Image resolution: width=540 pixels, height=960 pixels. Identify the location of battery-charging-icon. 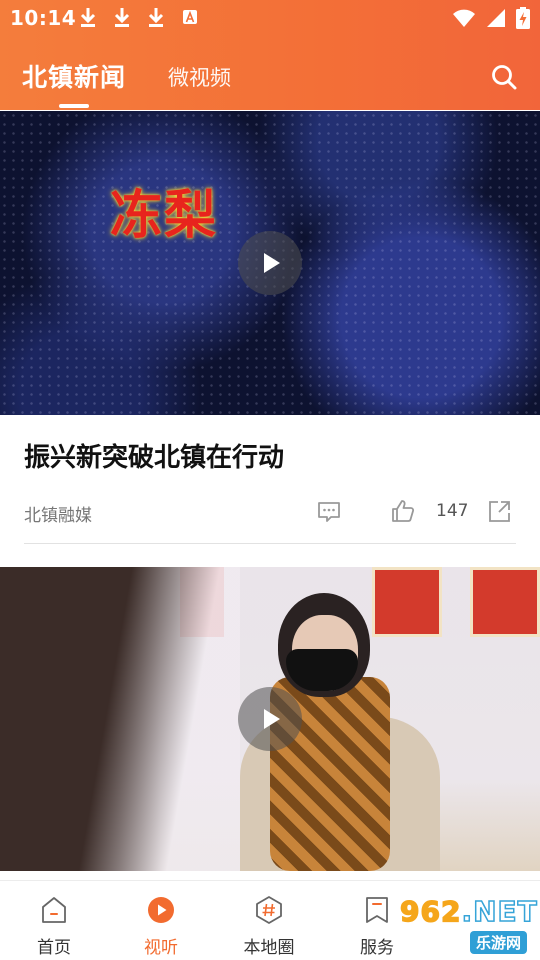
(523, 18).